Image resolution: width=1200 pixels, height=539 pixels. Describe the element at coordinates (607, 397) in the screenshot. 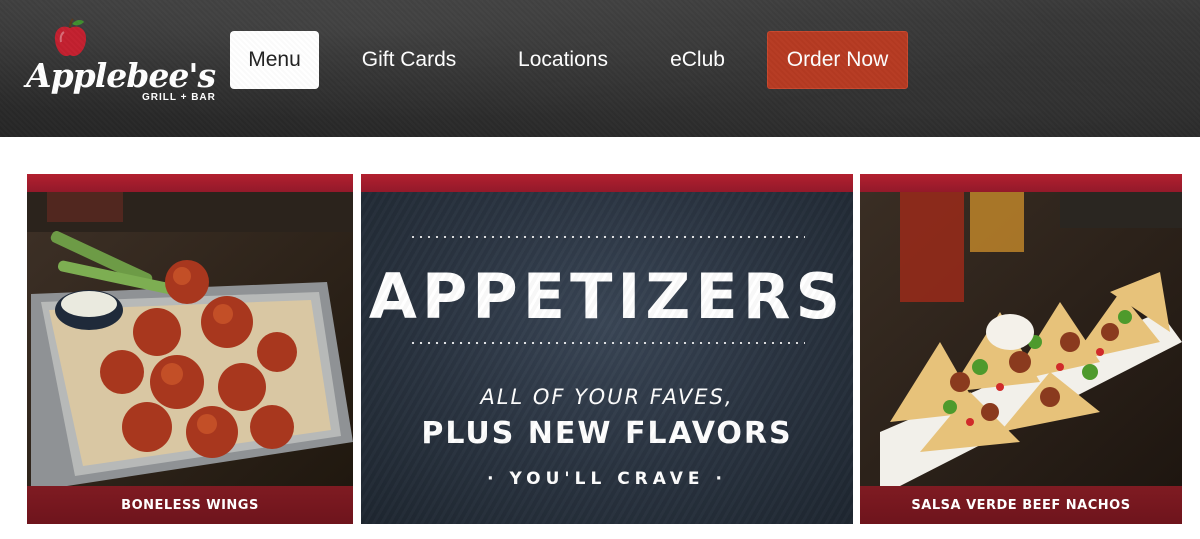

I see `tagline-line-1: ALL OF YOUR FAVES,` at that location.